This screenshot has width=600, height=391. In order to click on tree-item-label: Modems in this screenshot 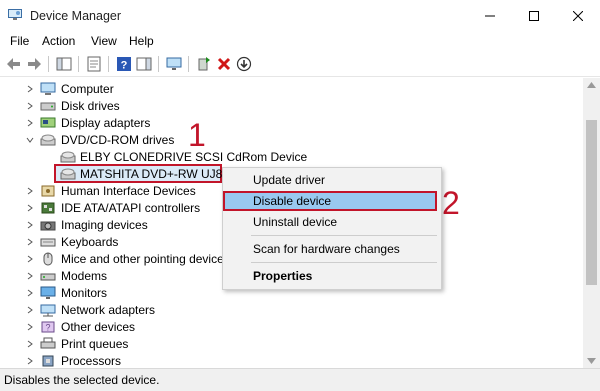, I will do `click(84, 276)`.